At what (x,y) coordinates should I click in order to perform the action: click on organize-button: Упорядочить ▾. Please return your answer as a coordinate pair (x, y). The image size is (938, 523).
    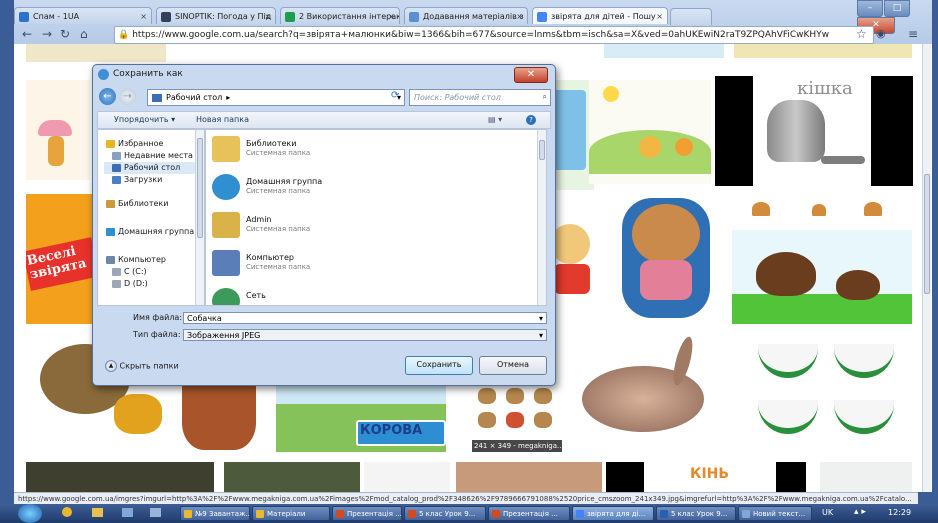
    Looking at the image, I should click on (144, 120).